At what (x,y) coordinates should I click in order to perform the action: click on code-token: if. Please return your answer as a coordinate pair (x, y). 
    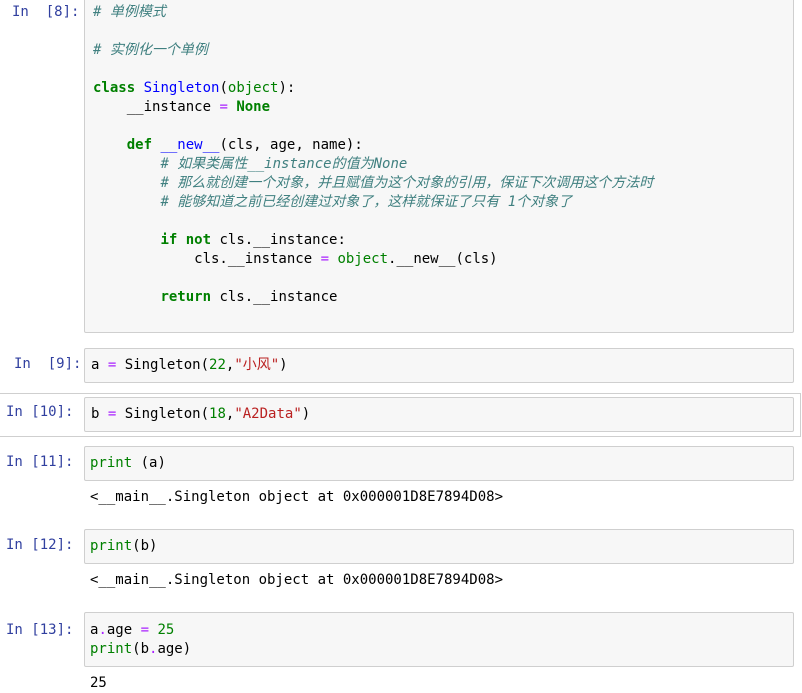
    Looking at the image, I should click on (169, 240).